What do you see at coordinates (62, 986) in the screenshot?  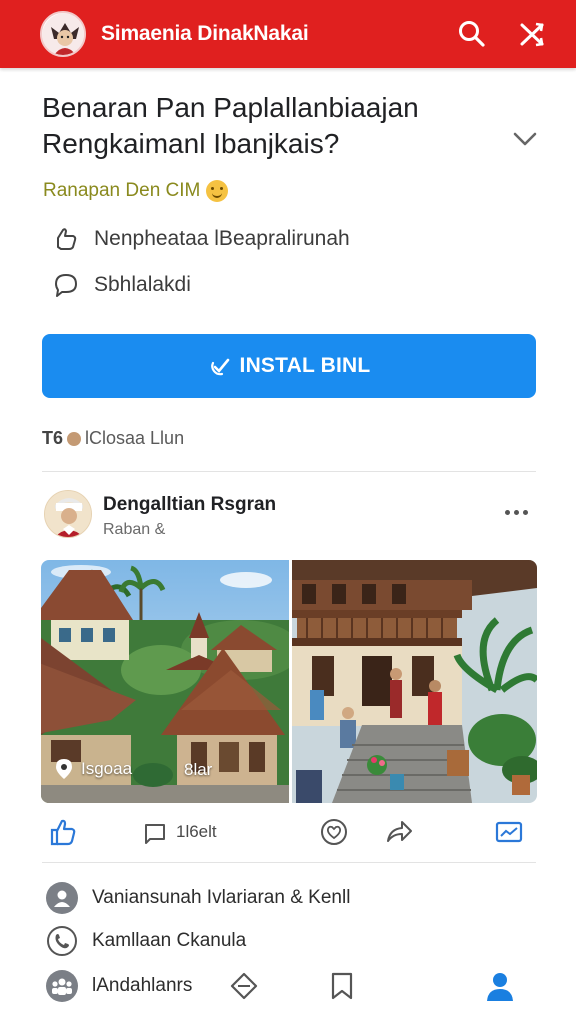 I see `group-icon` at bounding box center [62, 986].